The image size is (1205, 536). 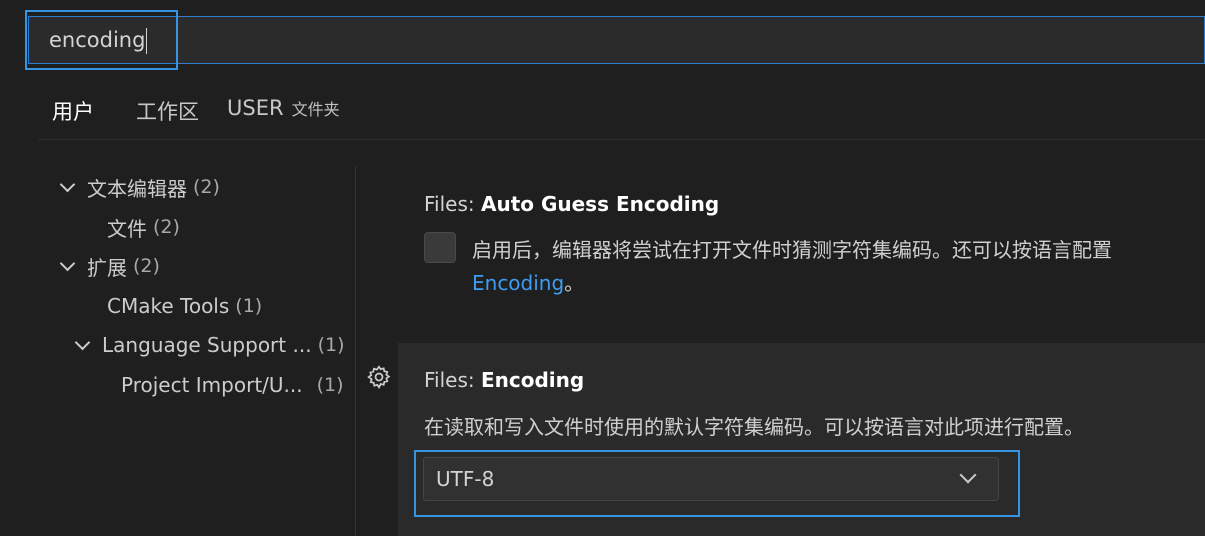 I want to click on setting-title-encoding: Files: Encoding, so click(x=504, y=380).